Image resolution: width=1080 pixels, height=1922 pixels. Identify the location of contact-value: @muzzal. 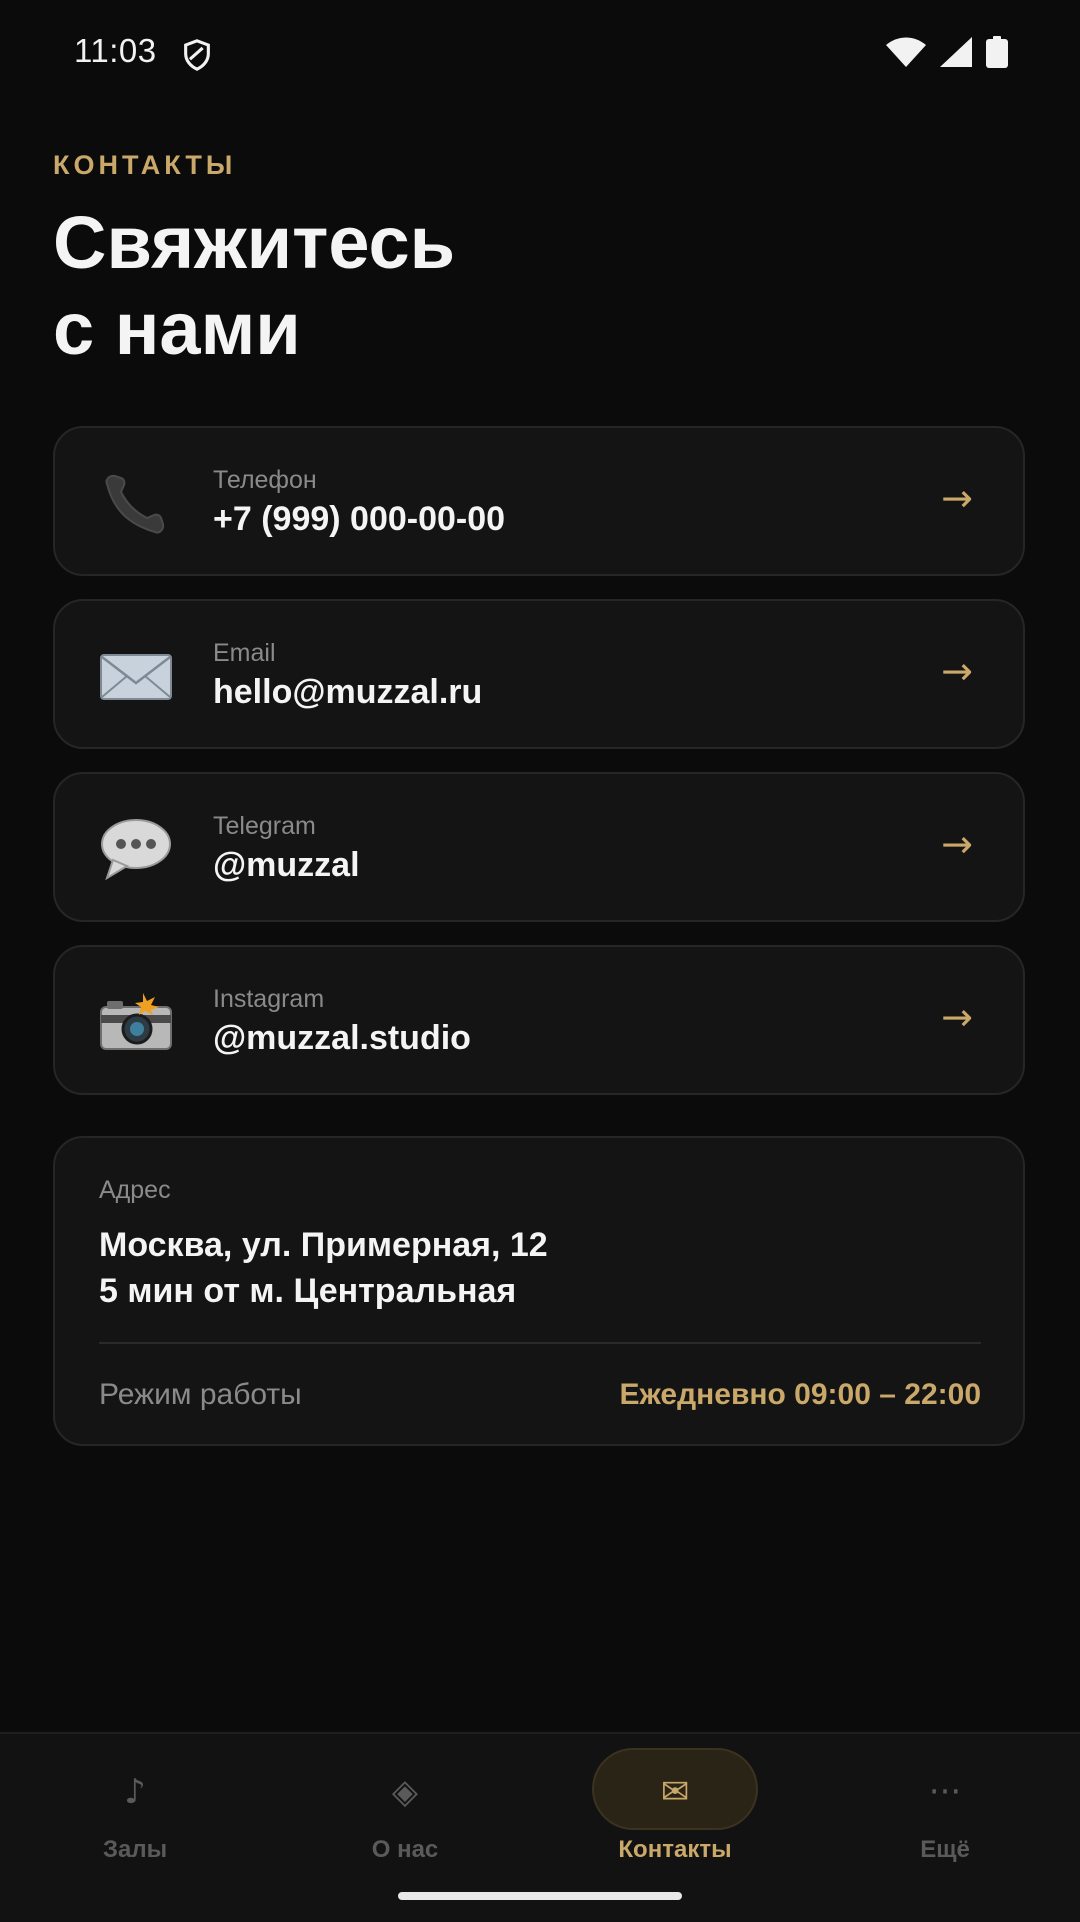
(286, 865).